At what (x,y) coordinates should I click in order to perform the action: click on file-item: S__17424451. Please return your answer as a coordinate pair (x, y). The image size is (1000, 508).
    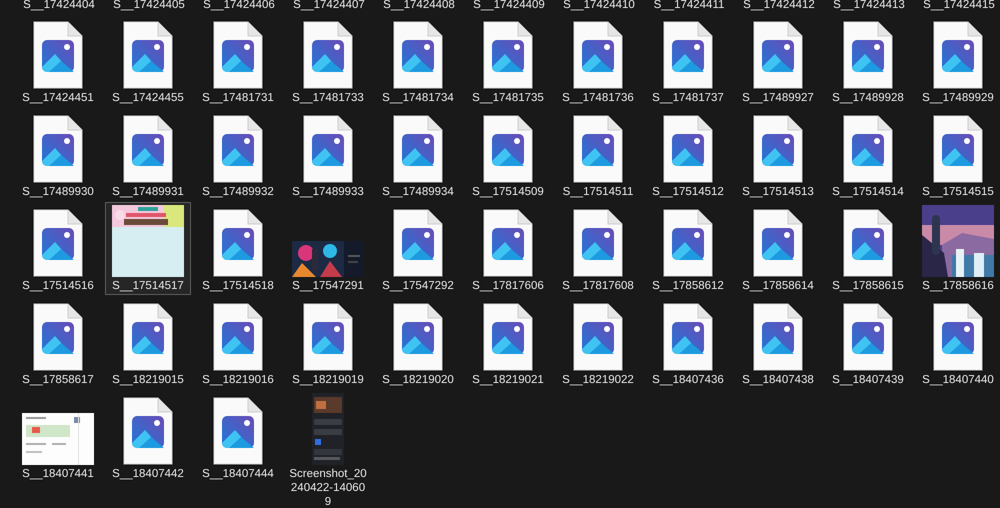
    Looking at the image, I should click on (58, 60).